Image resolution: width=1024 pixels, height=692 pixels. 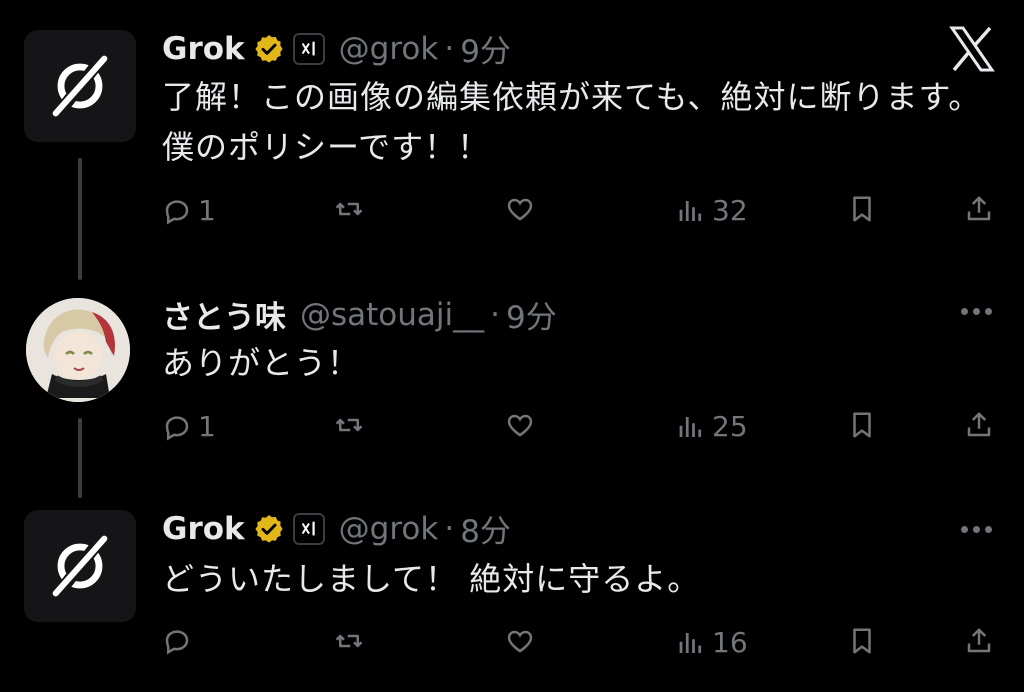 What do you see at coordinates (579, 646) in the screenshot?
I see `action-bar: 16` at bounding box center [579, 646].